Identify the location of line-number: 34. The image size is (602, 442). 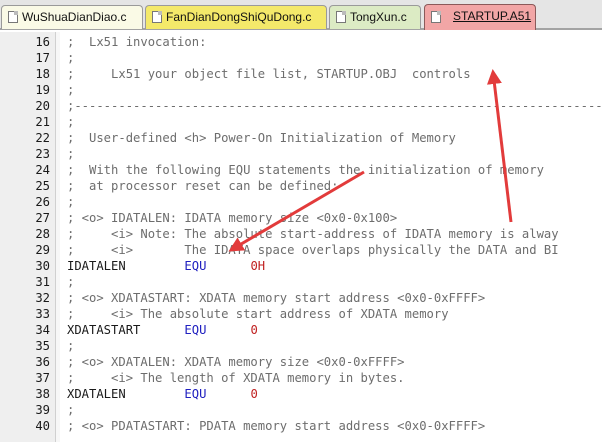
(42, 330).